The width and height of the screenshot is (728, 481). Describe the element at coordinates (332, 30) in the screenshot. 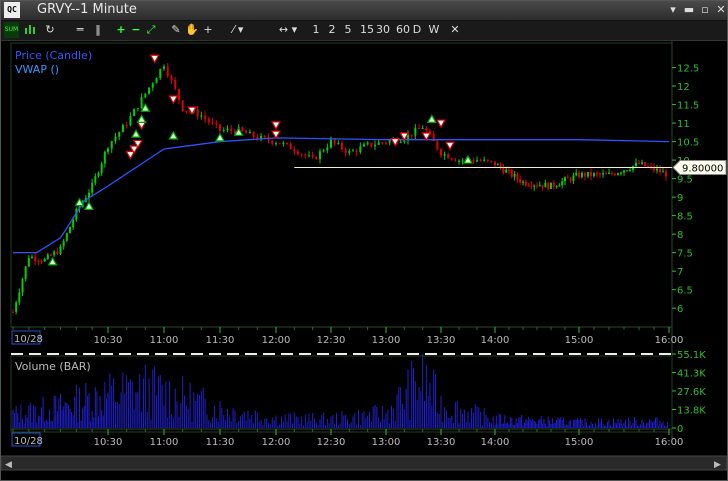

I see `bar-period-2: 2` at that location.